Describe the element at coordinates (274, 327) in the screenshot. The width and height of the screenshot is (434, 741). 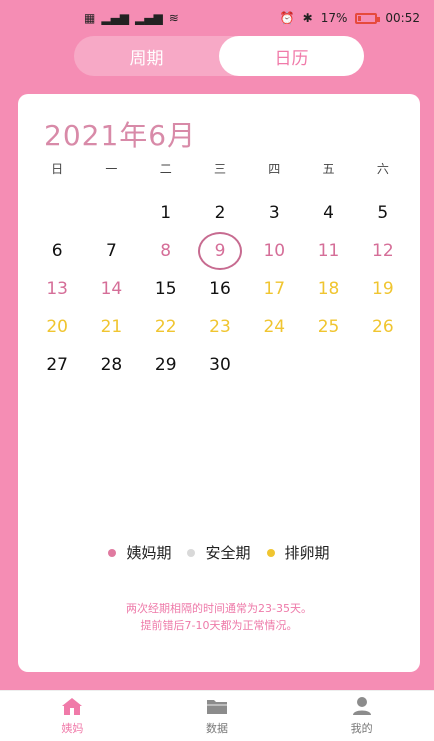
I see `day-cell: 24` at that location.